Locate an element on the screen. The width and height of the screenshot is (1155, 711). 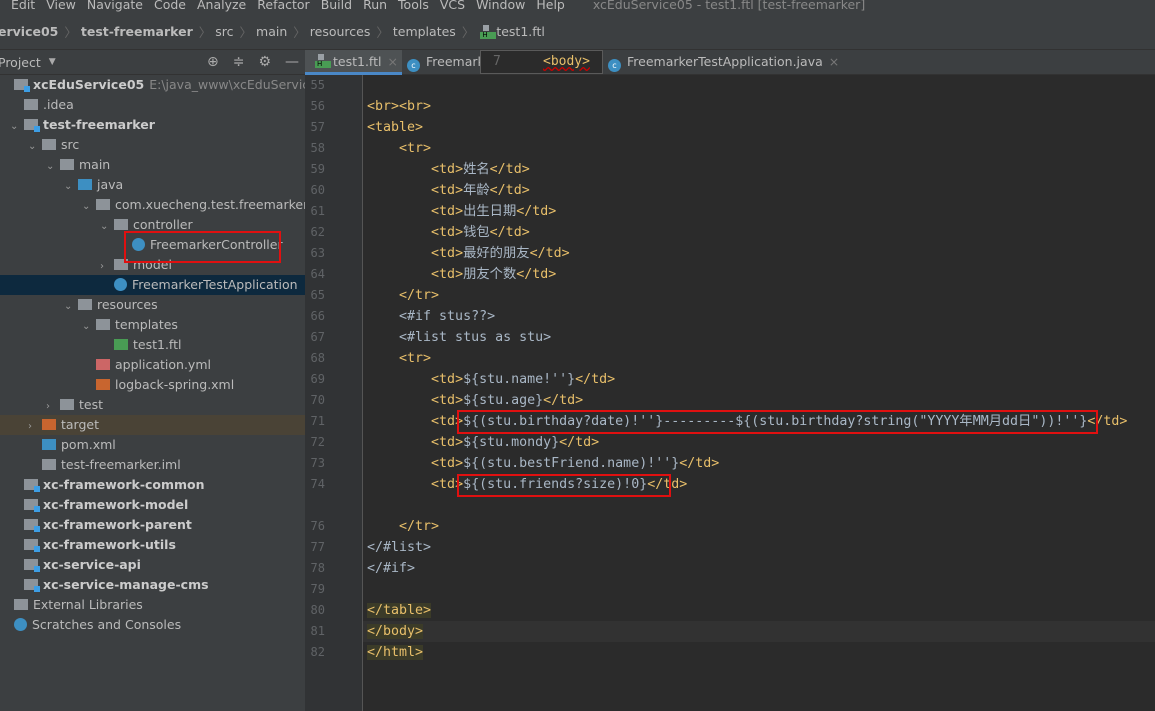
line-number: 76 is located at coordinates (317, 526).